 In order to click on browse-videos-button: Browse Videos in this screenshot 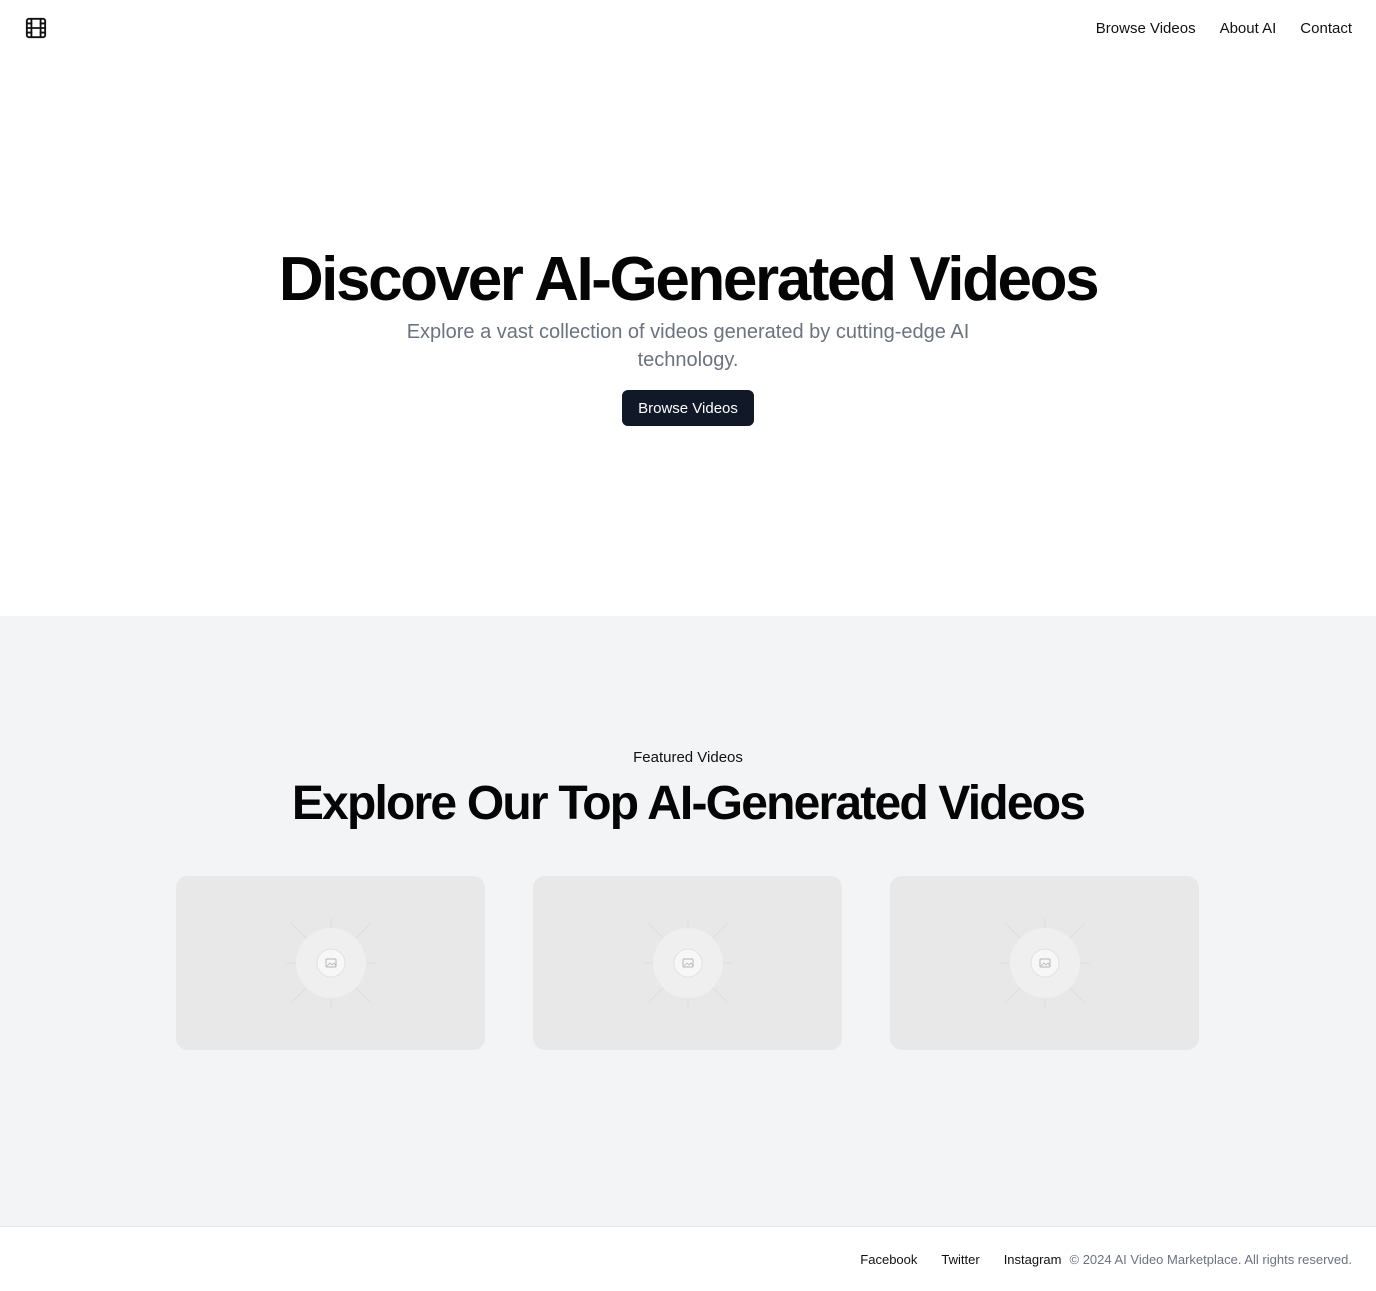, I will do `click(688, 408)`.